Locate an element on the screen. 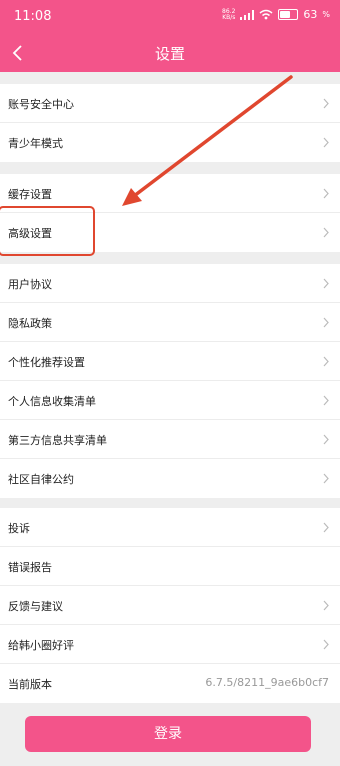 The width and height of the screenshot is (340, 766). page-title: 设置 is located at coordinates (169, 54).